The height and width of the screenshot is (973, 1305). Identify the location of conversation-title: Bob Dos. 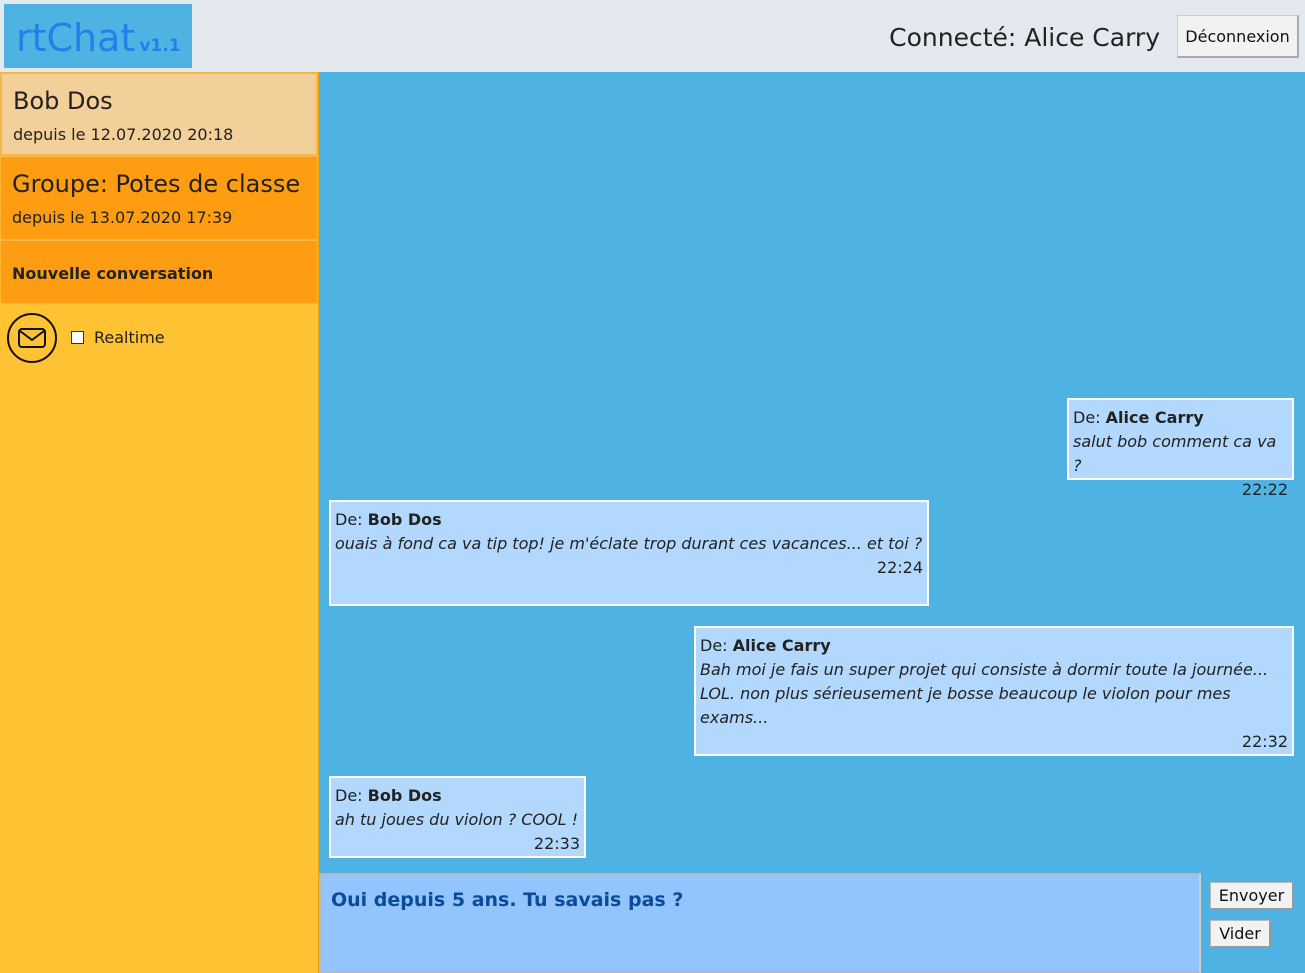
(63, 101).